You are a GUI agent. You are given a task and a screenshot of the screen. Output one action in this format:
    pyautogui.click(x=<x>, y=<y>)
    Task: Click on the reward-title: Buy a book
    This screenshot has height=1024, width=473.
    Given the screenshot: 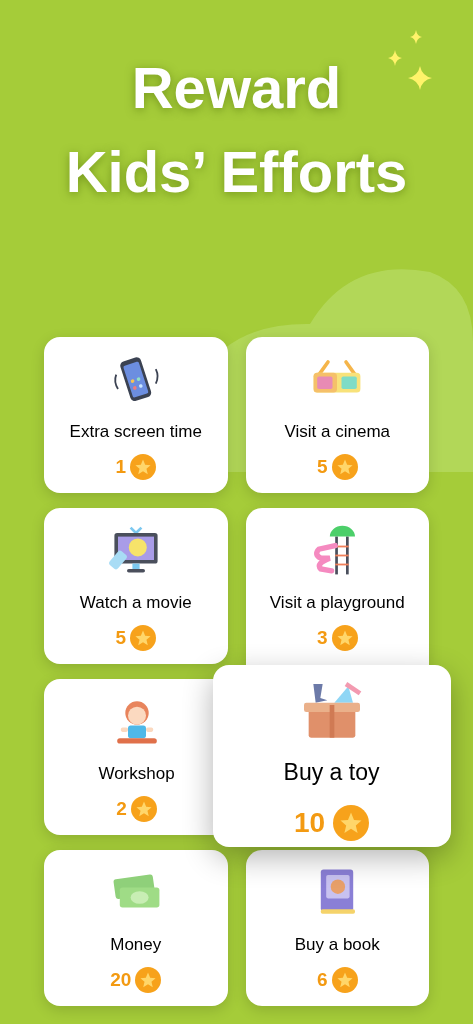 What is the action you would take?
    pyautogui.click(x=337, y=945)
    